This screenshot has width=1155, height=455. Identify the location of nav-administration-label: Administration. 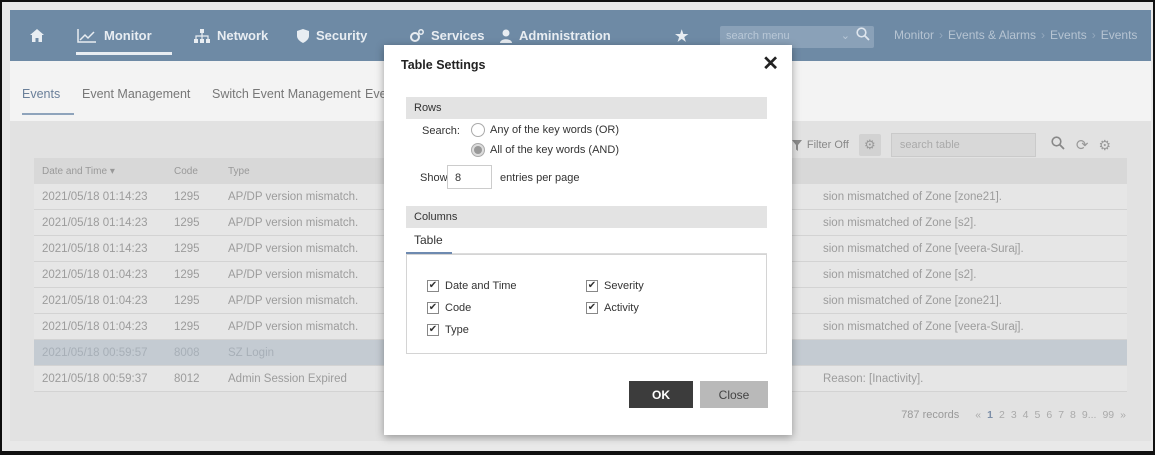
(565, 35).